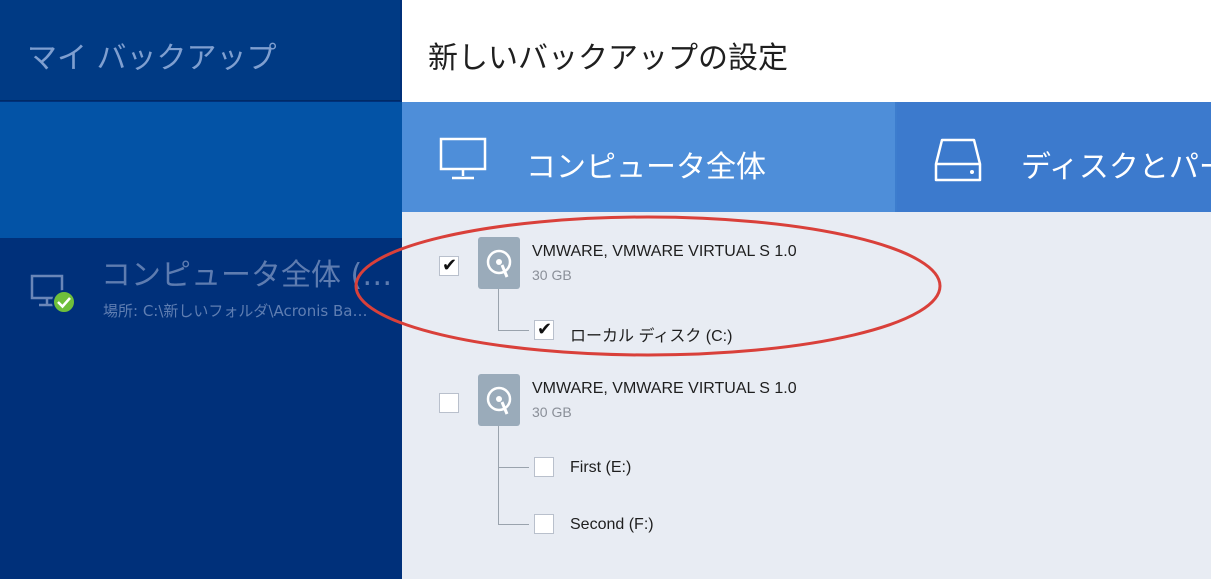 The height and width of the screenshot is (579, 1211). What do you see at coordinates (544, 467) in the screenshot?
I see `partition-e-checkbox` at bounding box center [544, 467].